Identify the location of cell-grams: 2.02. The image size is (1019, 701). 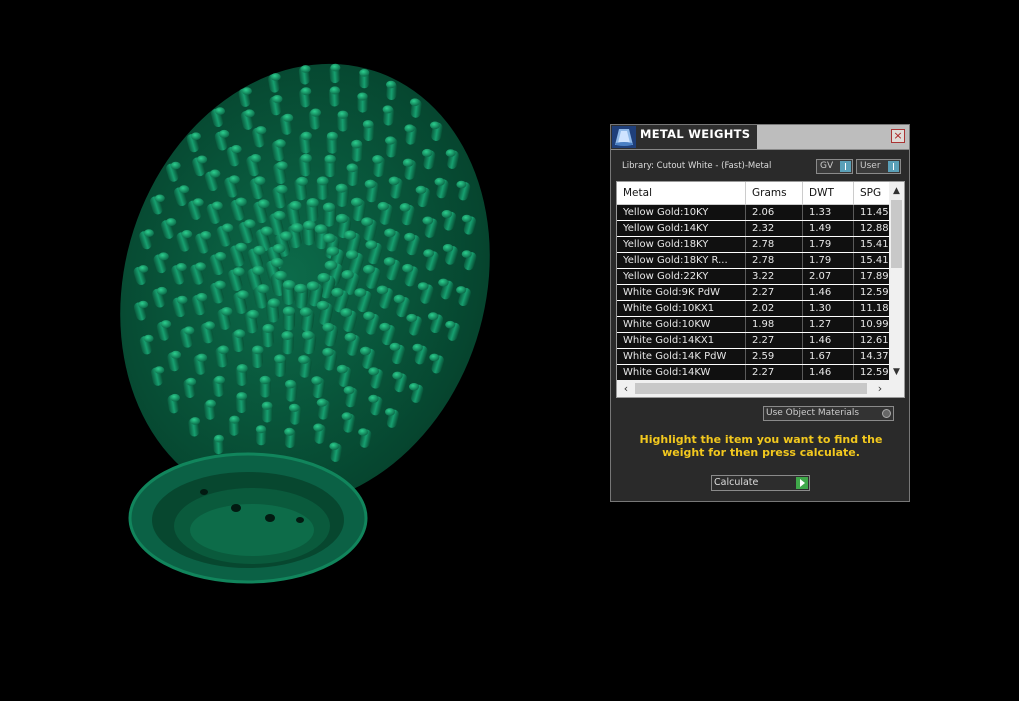
(774, 308).